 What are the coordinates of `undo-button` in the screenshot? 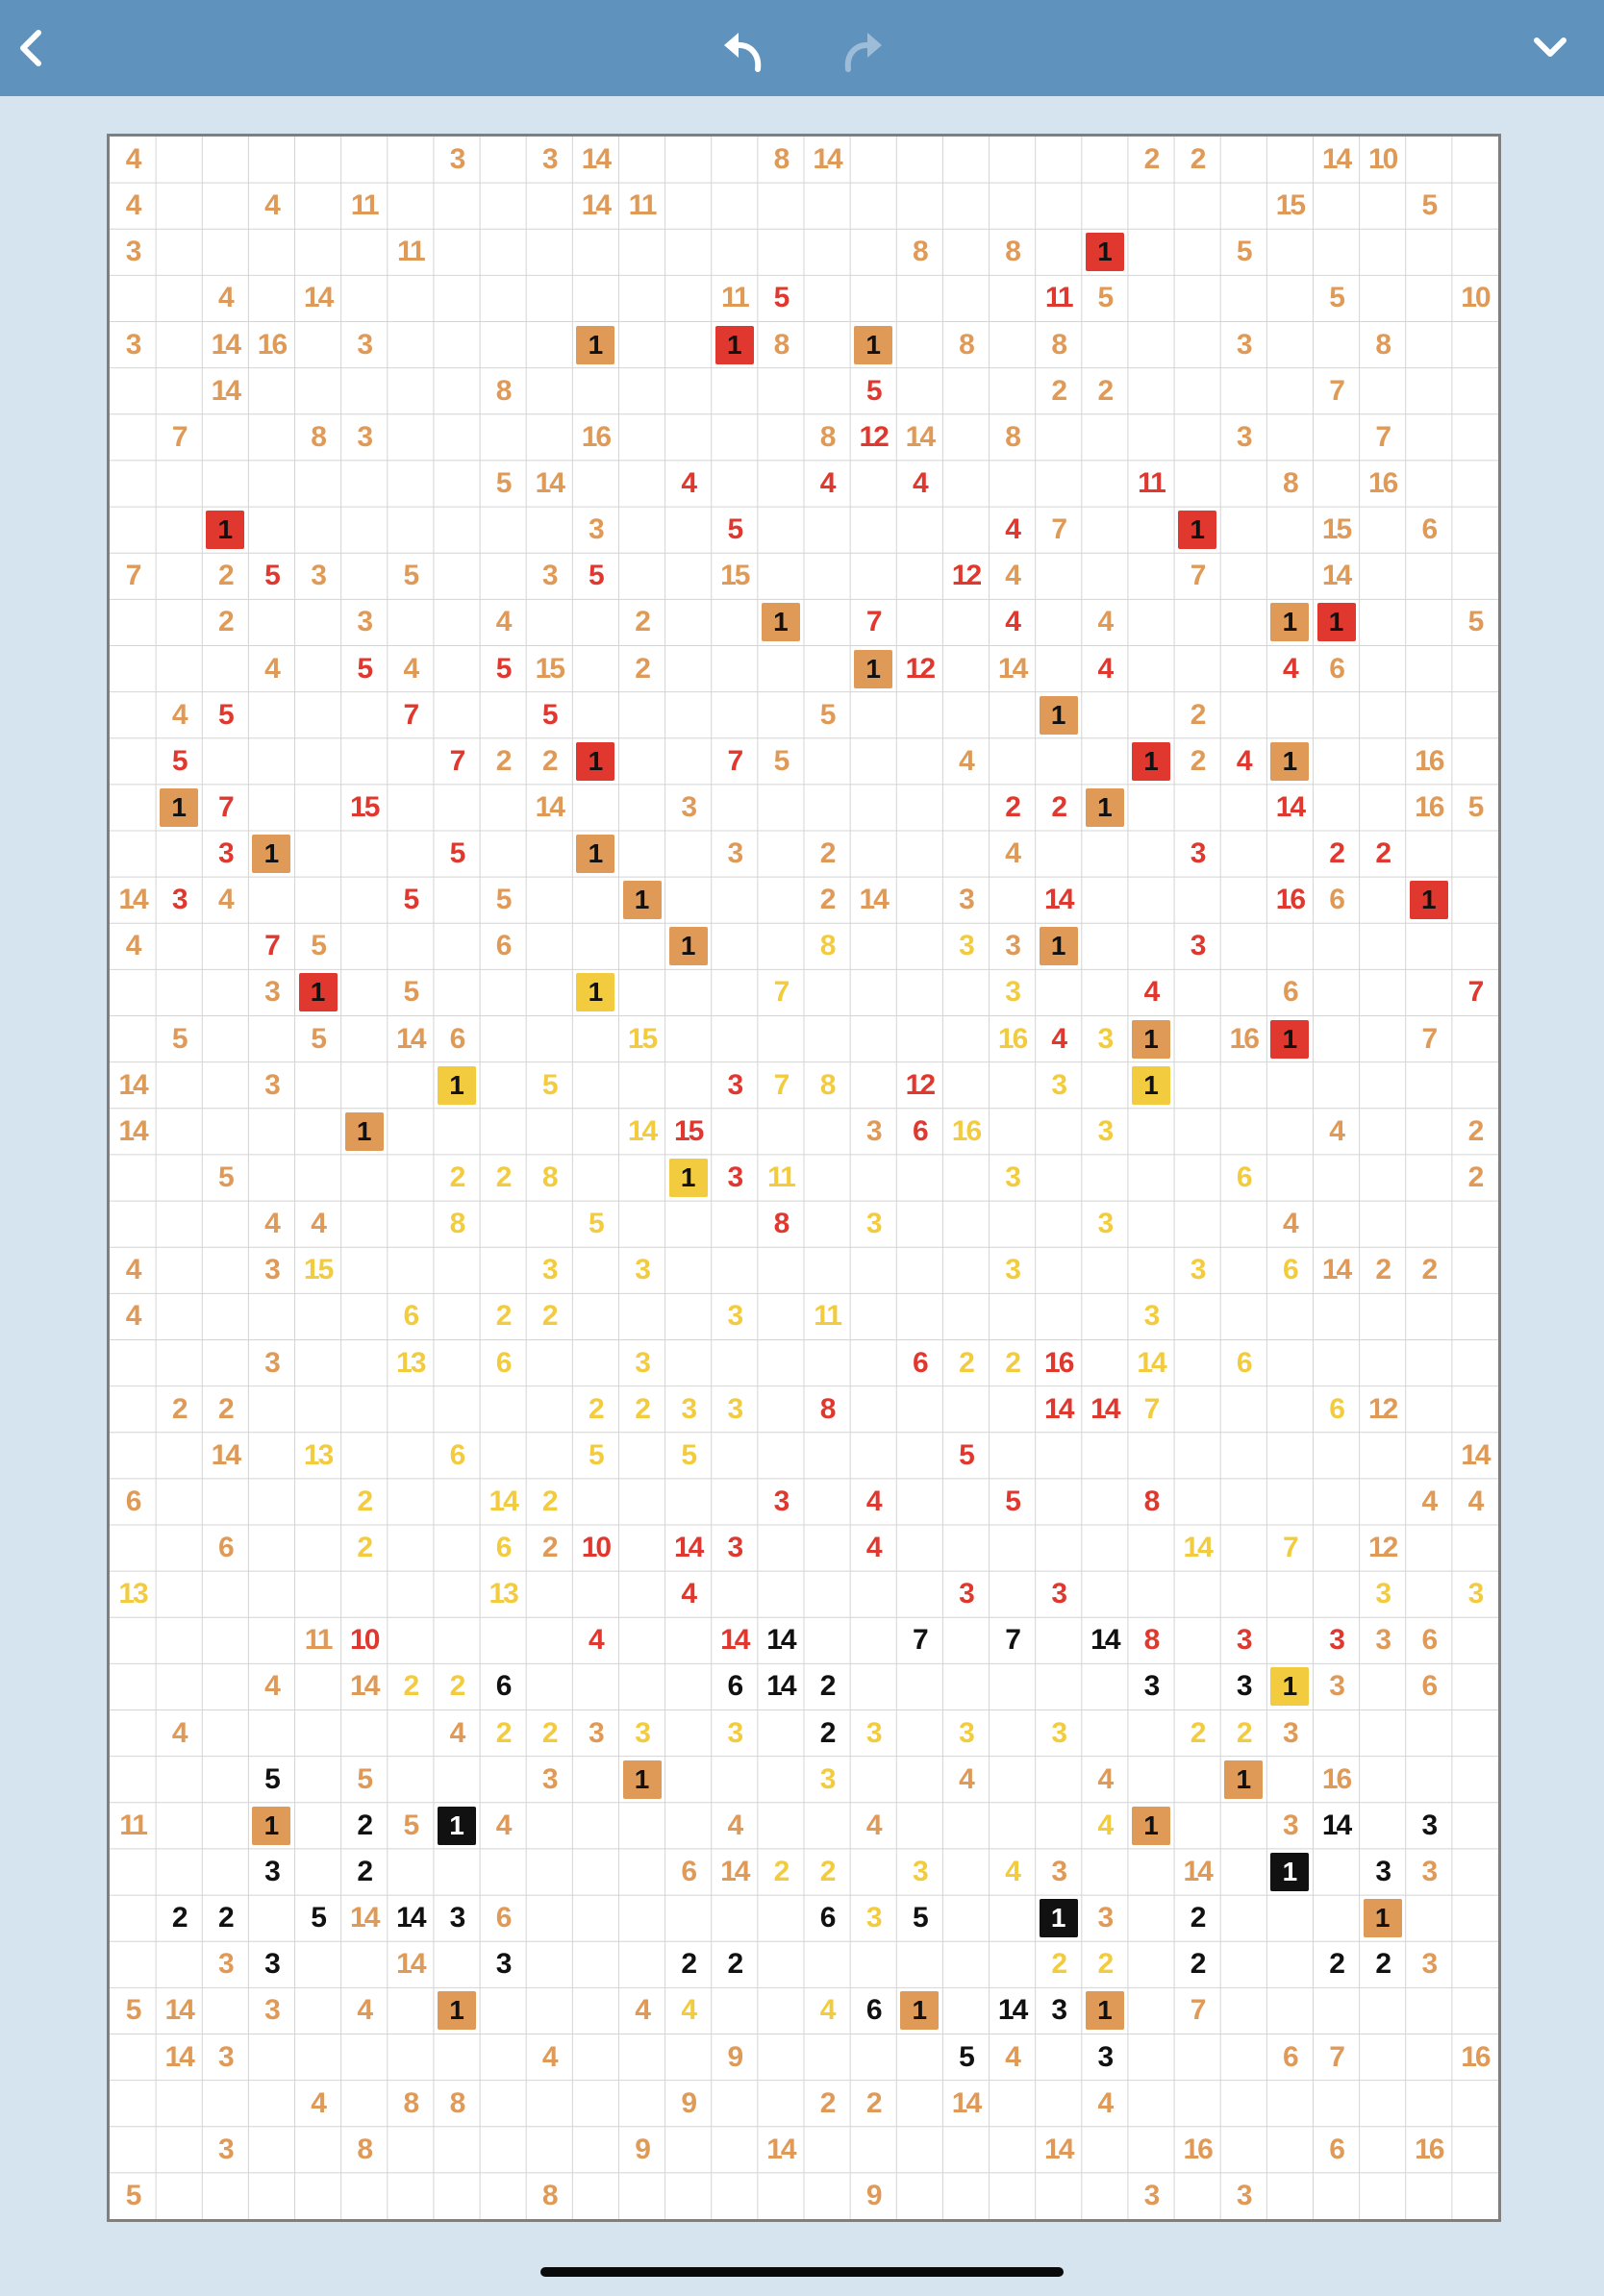 It's located at (742, 48).